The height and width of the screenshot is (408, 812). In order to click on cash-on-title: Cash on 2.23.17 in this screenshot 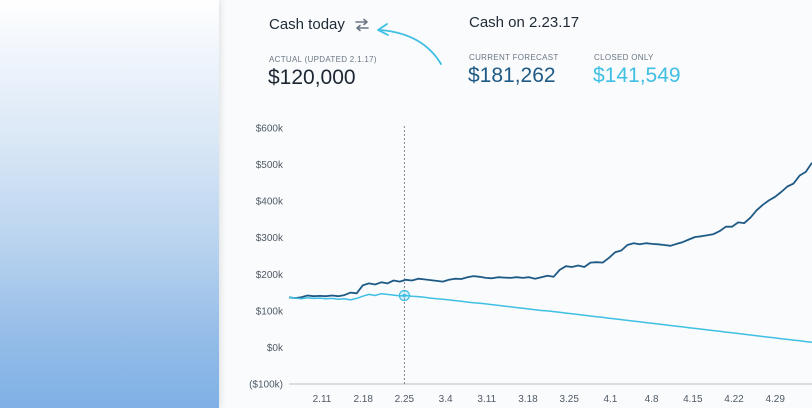, I will do `click(524, 22)`.